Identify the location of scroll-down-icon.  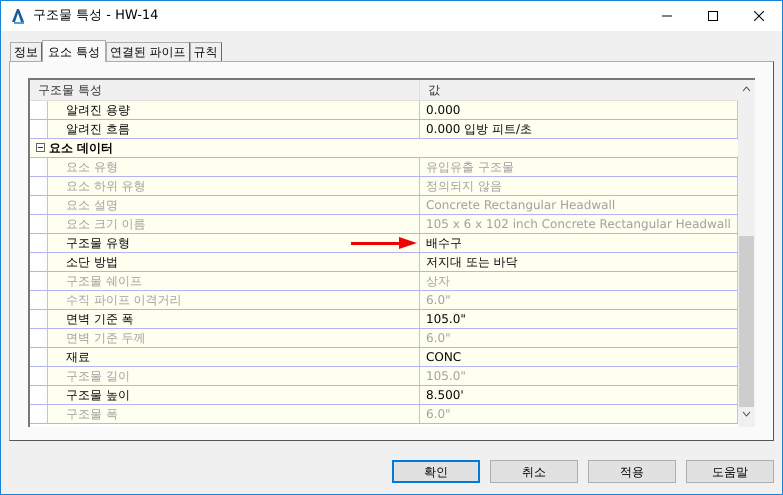
(746, 414).